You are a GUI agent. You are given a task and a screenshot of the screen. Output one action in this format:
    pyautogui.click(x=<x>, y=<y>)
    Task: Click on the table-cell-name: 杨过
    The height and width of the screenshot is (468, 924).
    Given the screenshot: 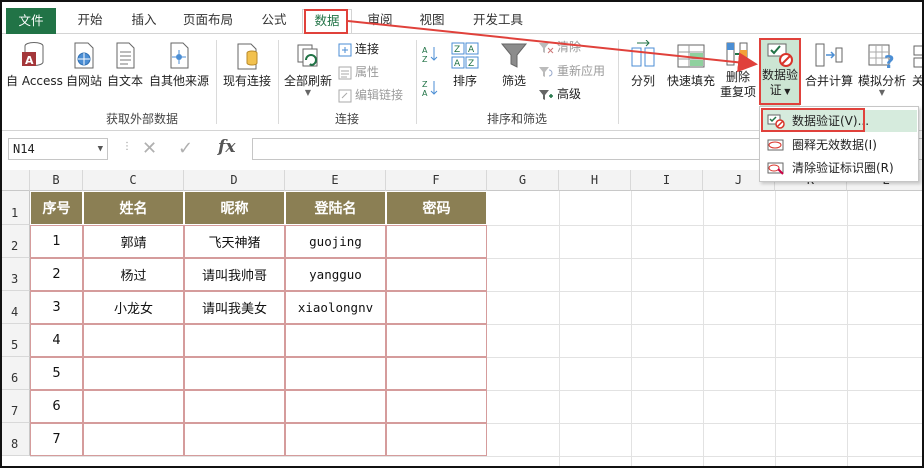 What is the action you would take?
    pyautogui.click(x=133, y=274)
    